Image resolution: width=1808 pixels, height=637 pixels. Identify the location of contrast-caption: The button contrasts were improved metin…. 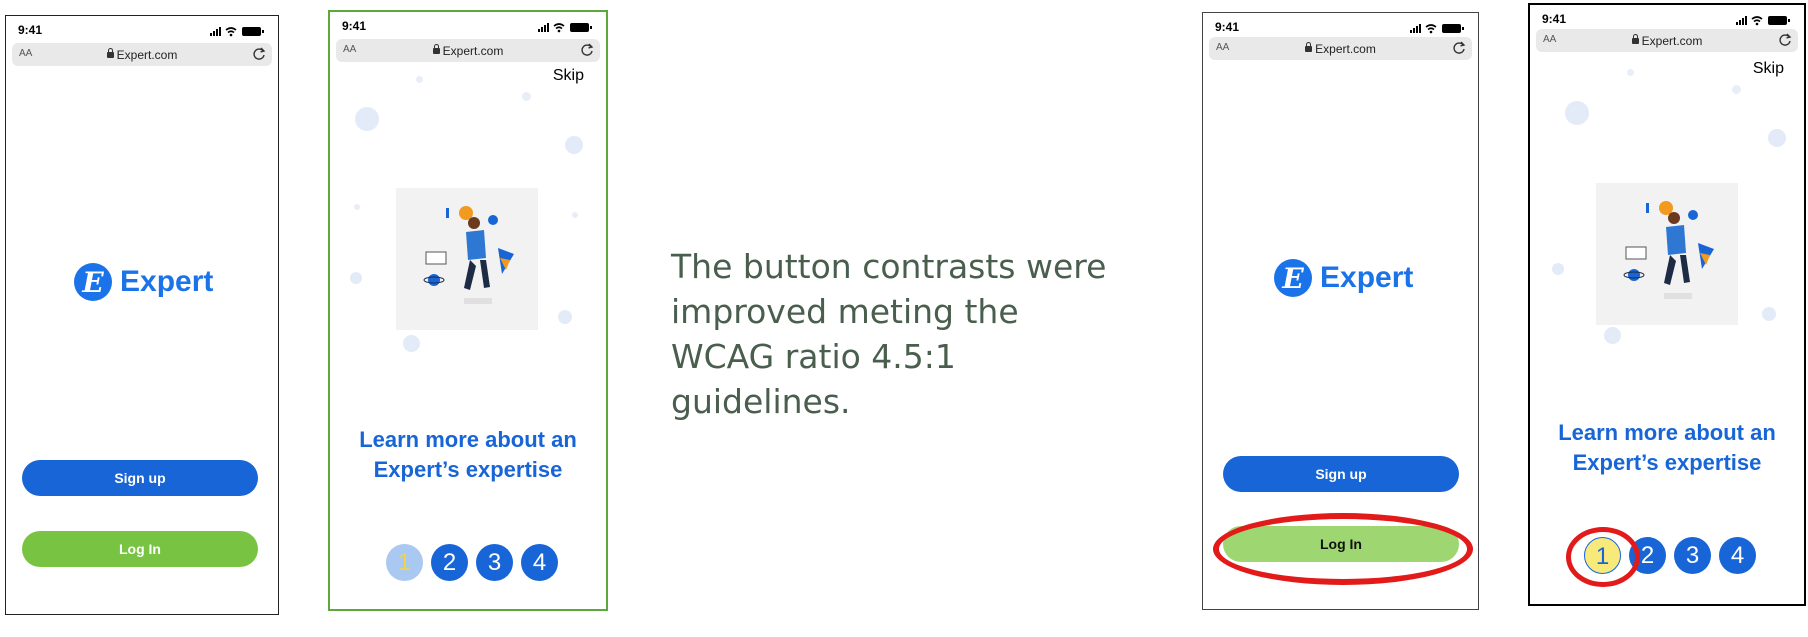
(889, 334).